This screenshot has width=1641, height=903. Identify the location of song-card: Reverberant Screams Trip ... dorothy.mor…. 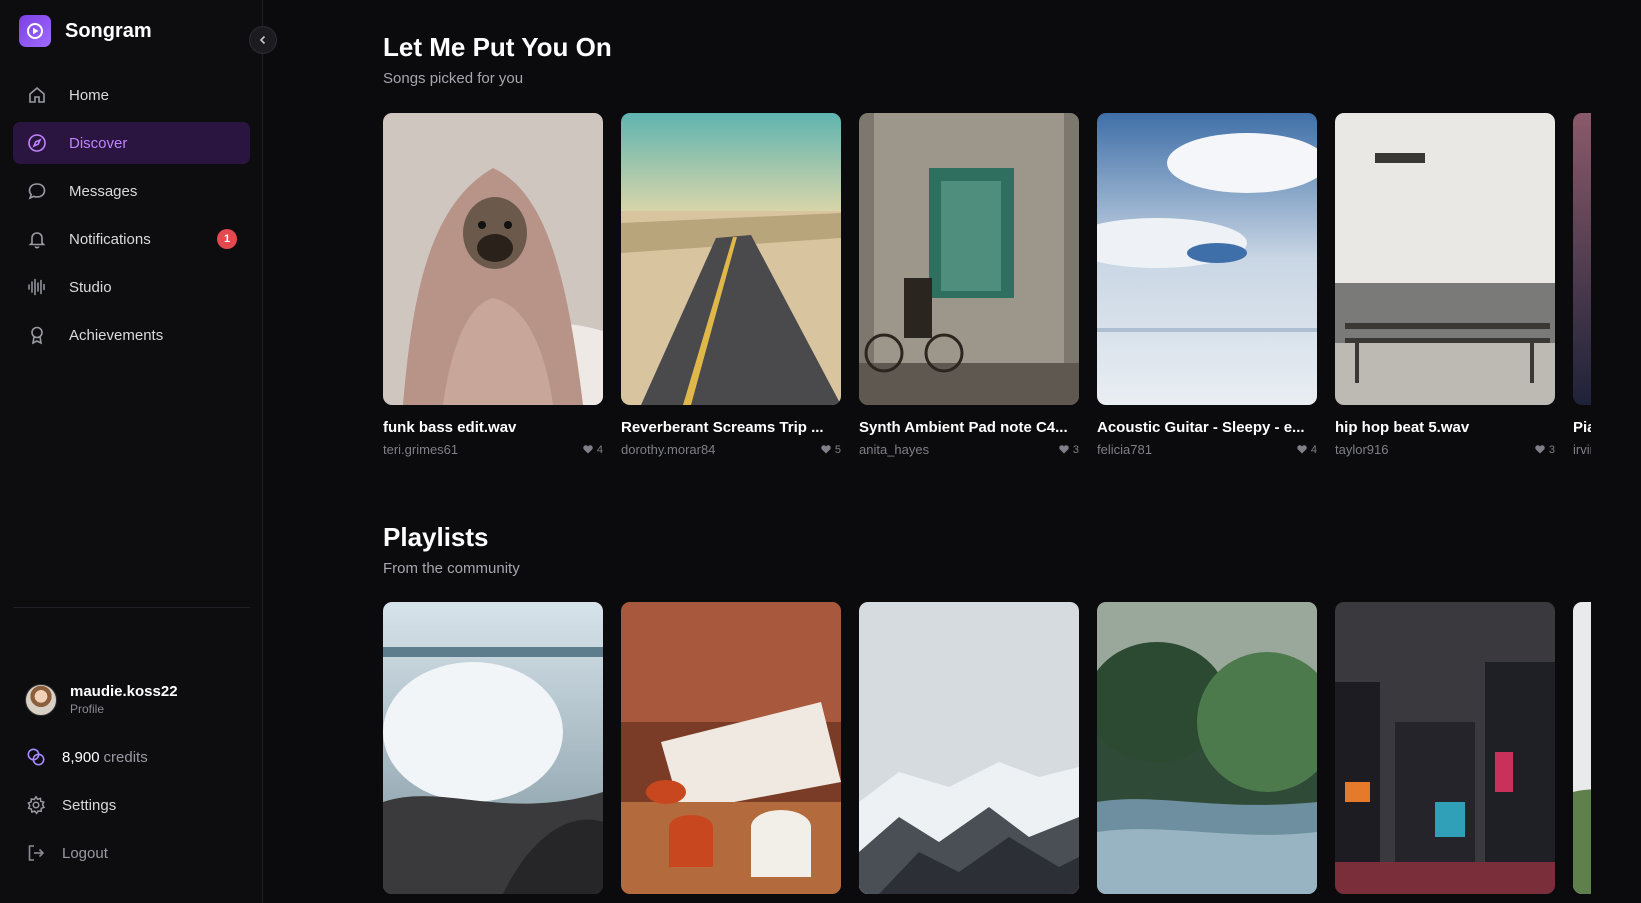
(731, 285).